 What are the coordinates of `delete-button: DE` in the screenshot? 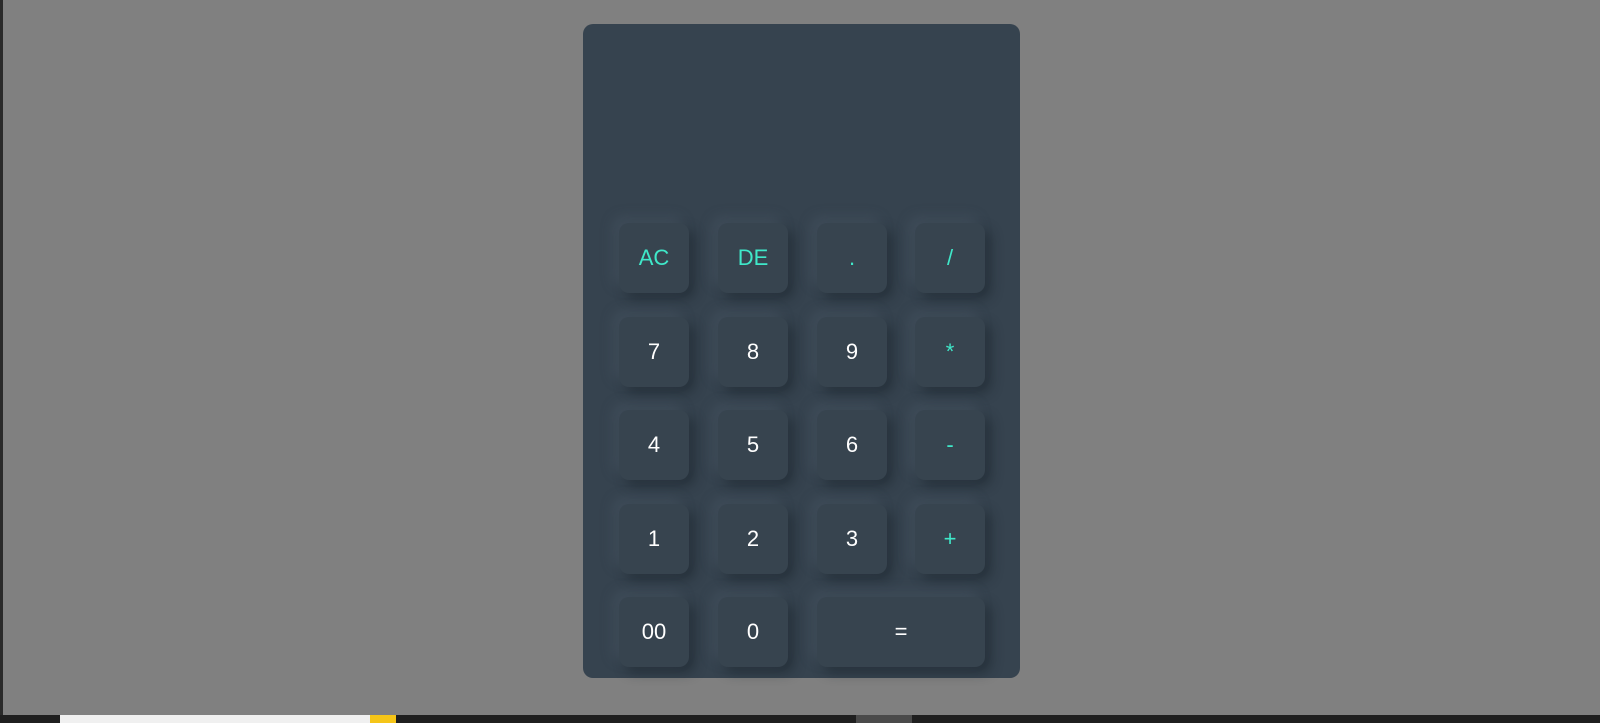 It's located at (753, 258).